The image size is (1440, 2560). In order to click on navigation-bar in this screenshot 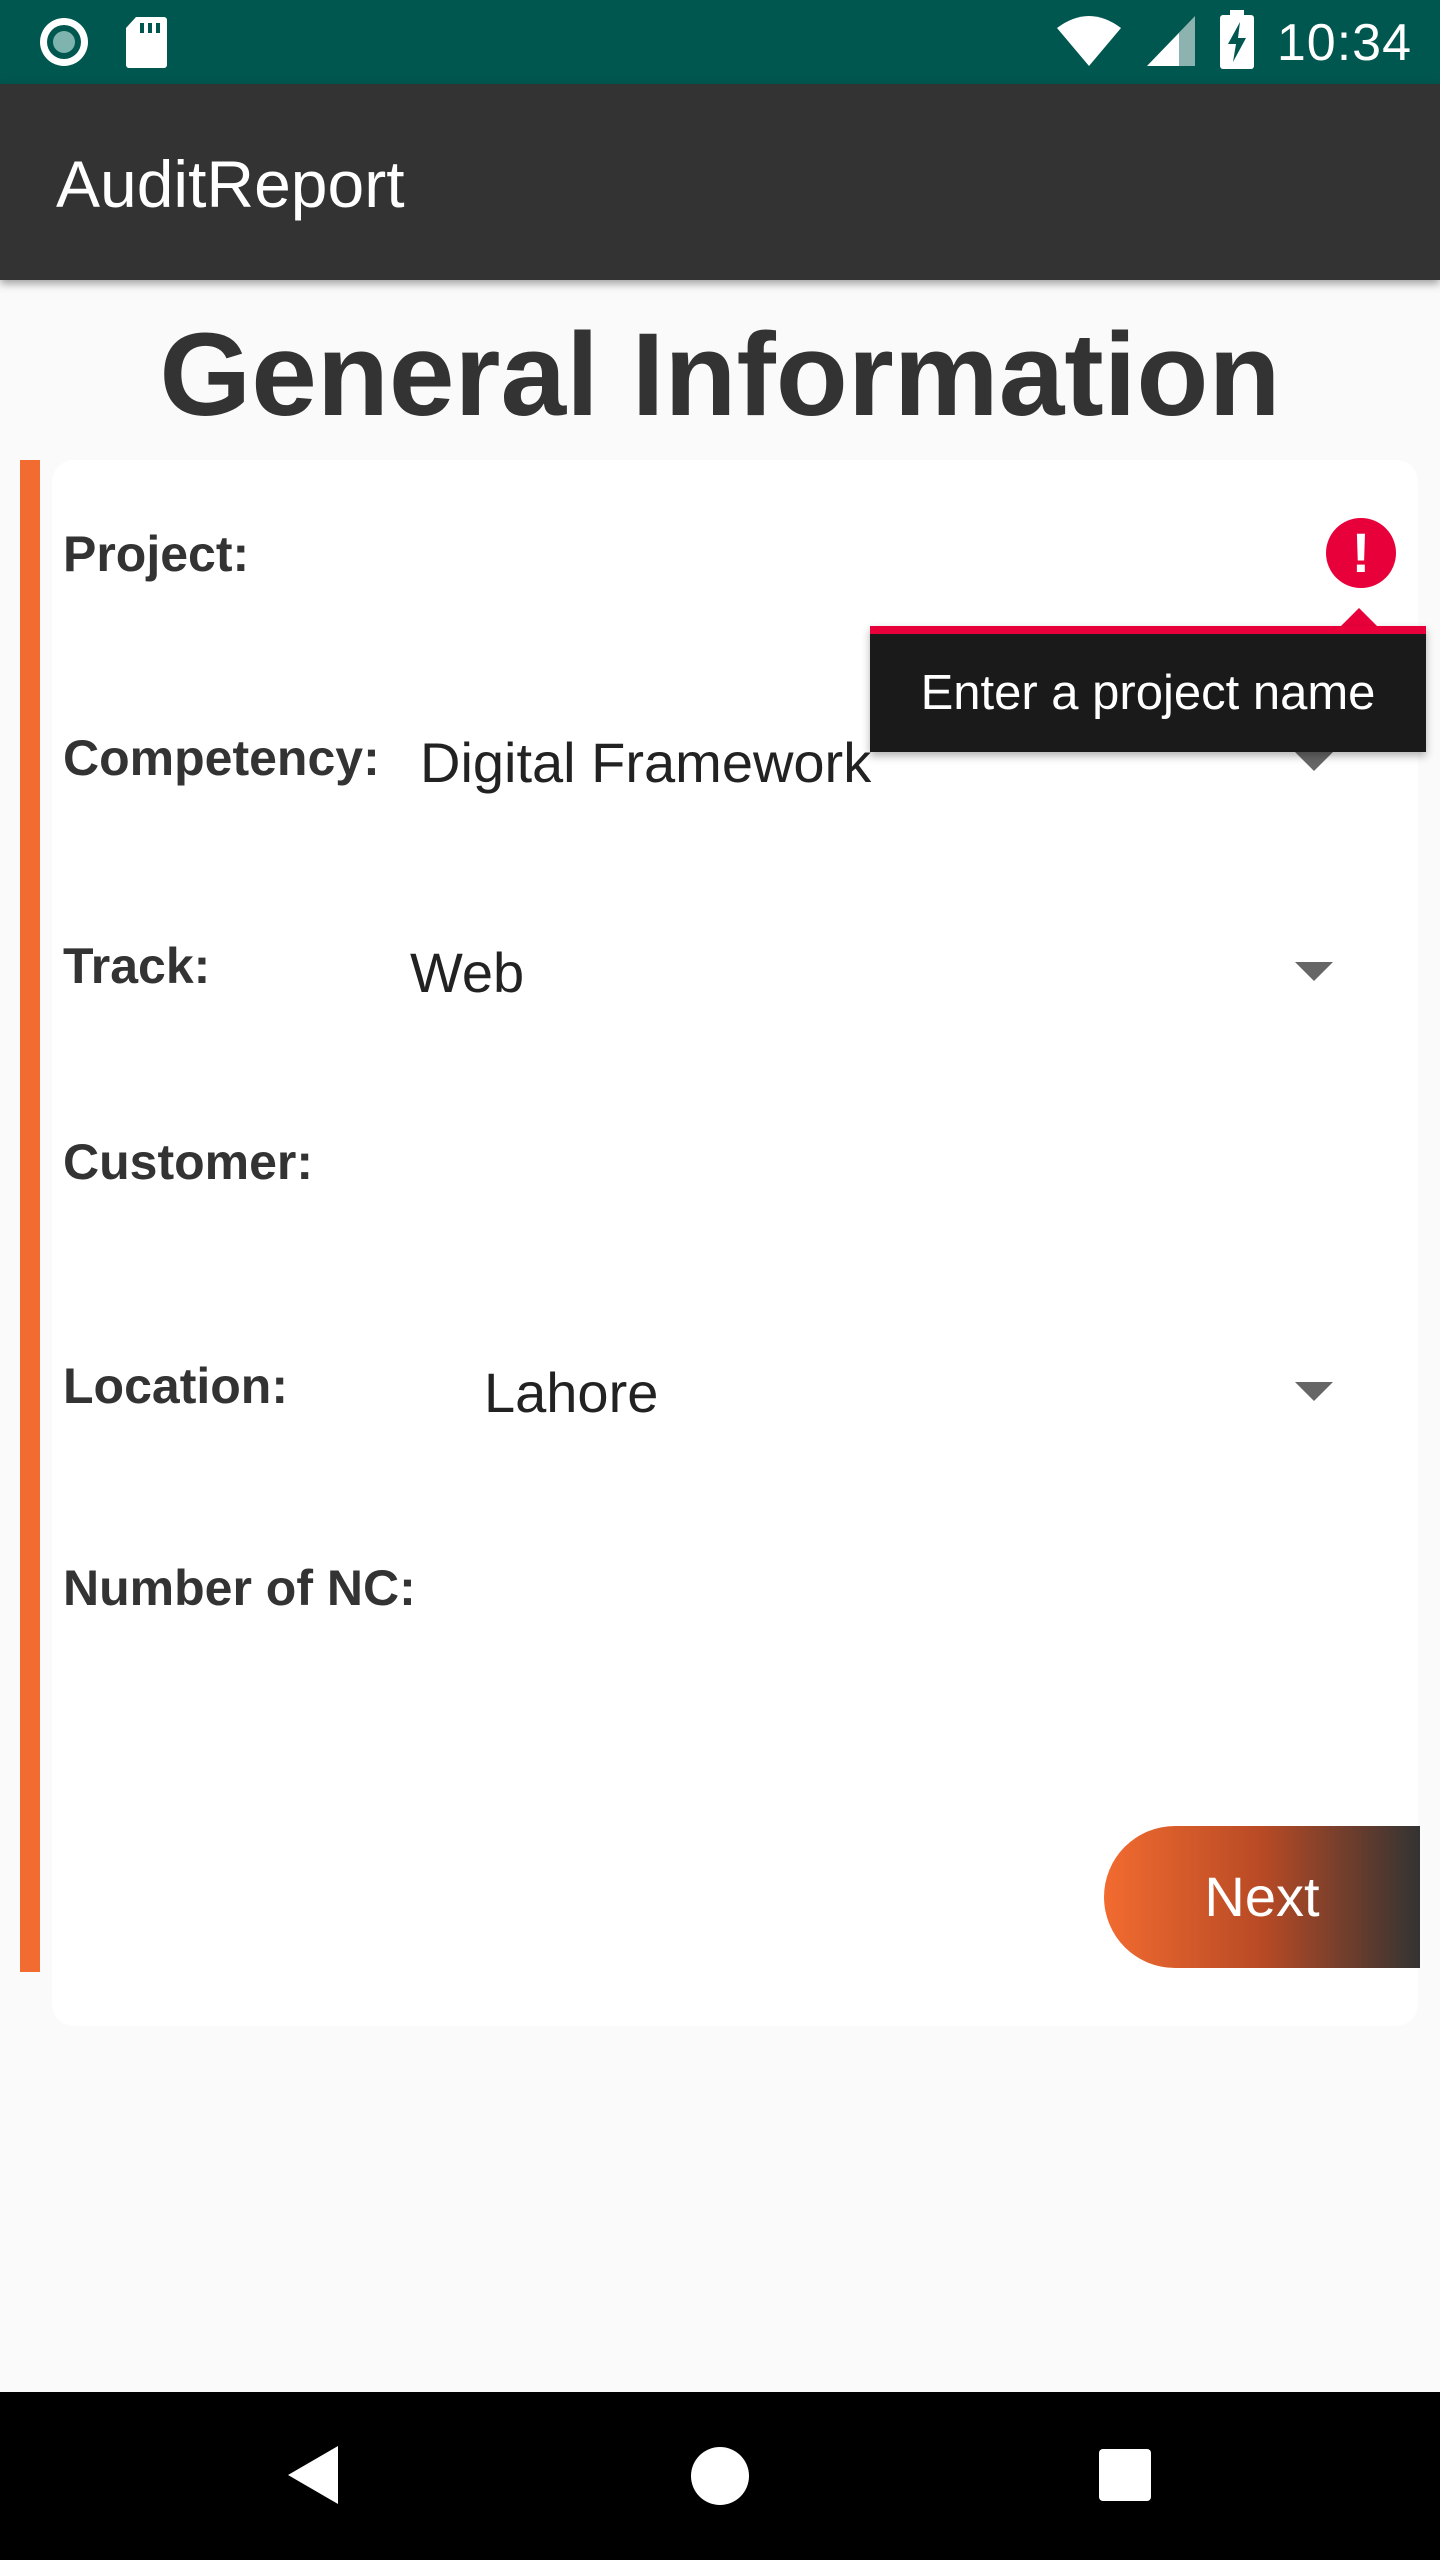, I will do `click(720, 2476)`.